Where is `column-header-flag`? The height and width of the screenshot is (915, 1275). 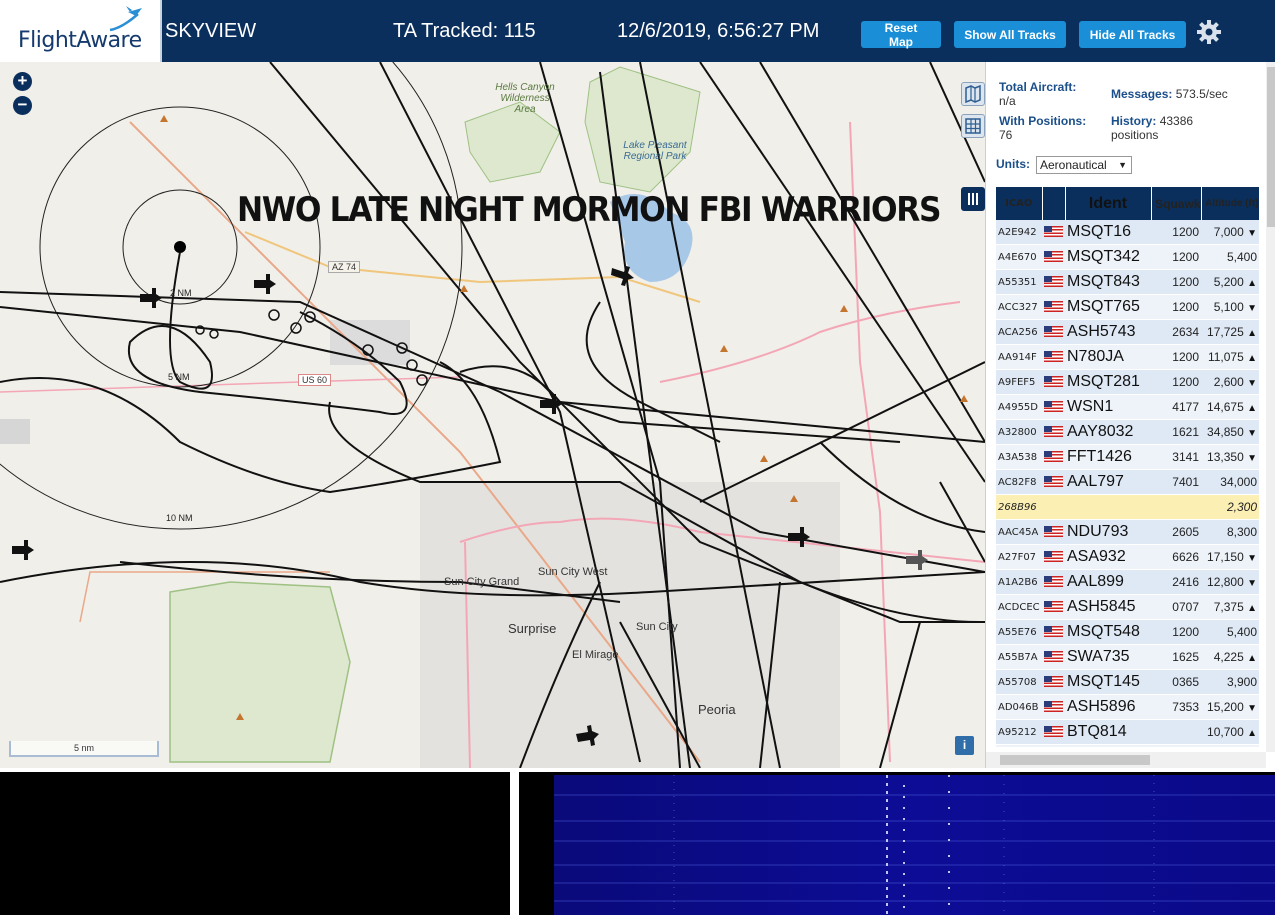 column-header-flag is located at coordinates (1054, 203).